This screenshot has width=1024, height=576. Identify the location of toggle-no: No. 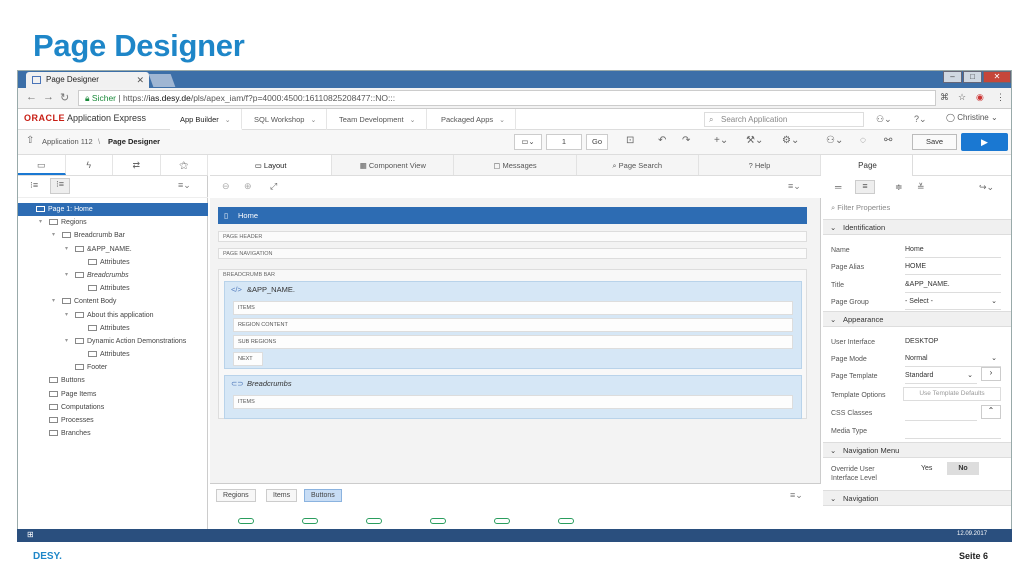
(963, 468).